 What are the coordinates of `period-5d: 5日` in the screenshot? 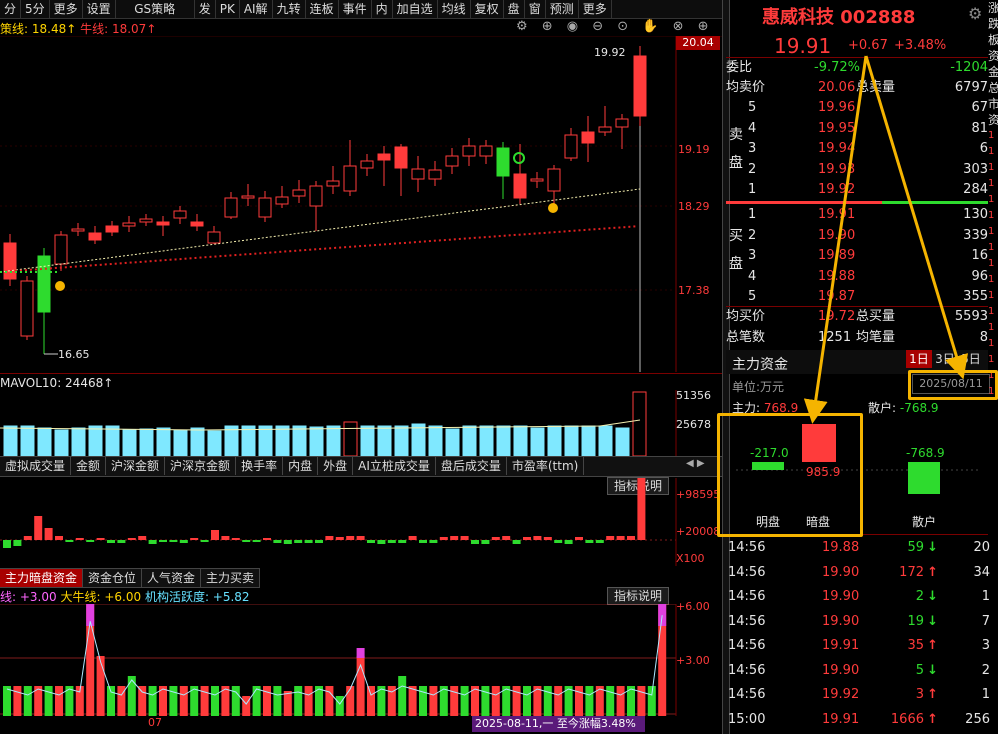 It's located at (971, 359).